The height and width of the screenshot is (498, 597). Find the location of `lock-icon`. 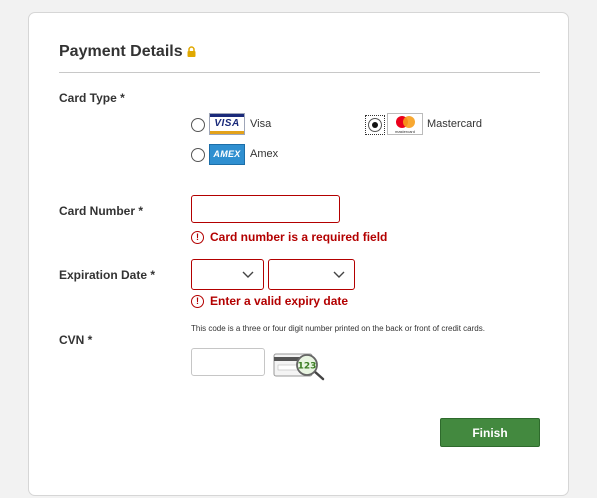

lock-icon is located at coordinates (191, 51).